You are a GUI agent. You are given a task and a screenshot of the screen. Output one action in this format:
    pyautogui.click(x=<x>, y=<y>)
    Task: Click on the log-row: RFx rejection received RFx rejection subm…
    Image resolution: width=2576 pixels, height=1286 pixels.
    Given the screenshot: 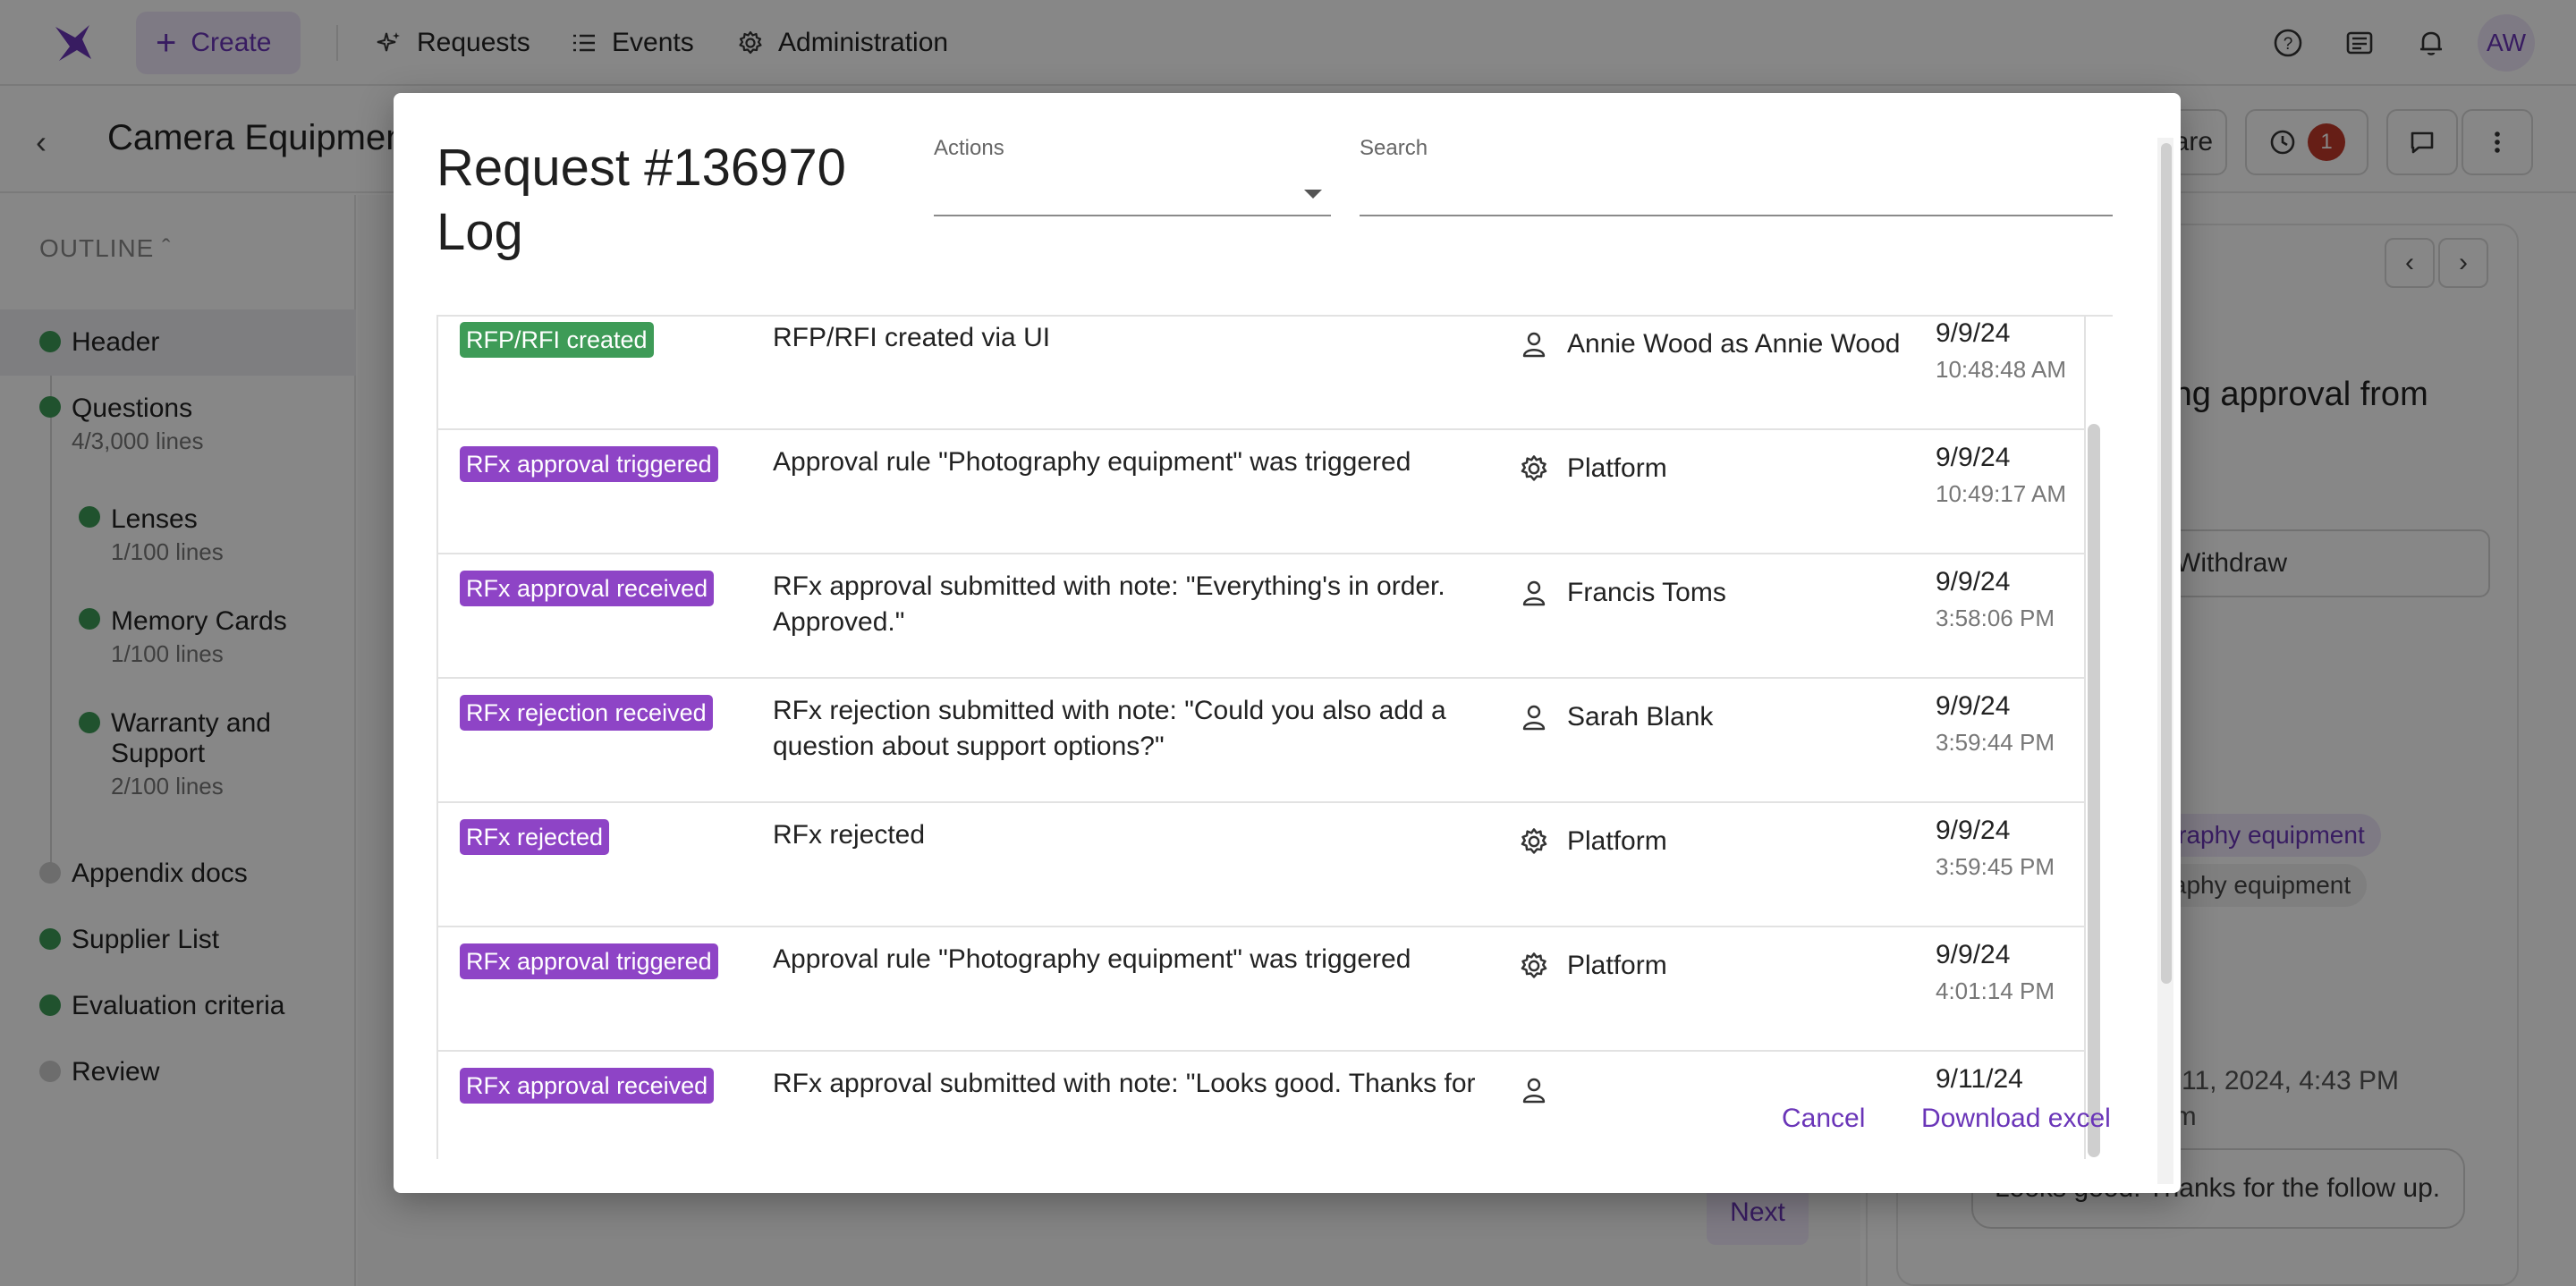 What is the action you would take?
    pyautogui.click(x=1262, y=741)
    